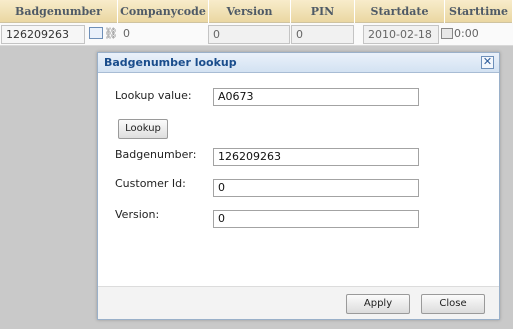  What do you see at coordinates (96, 33) in the screenshot?
I see `lookup-box-icon` at bounding box center [96, 33].